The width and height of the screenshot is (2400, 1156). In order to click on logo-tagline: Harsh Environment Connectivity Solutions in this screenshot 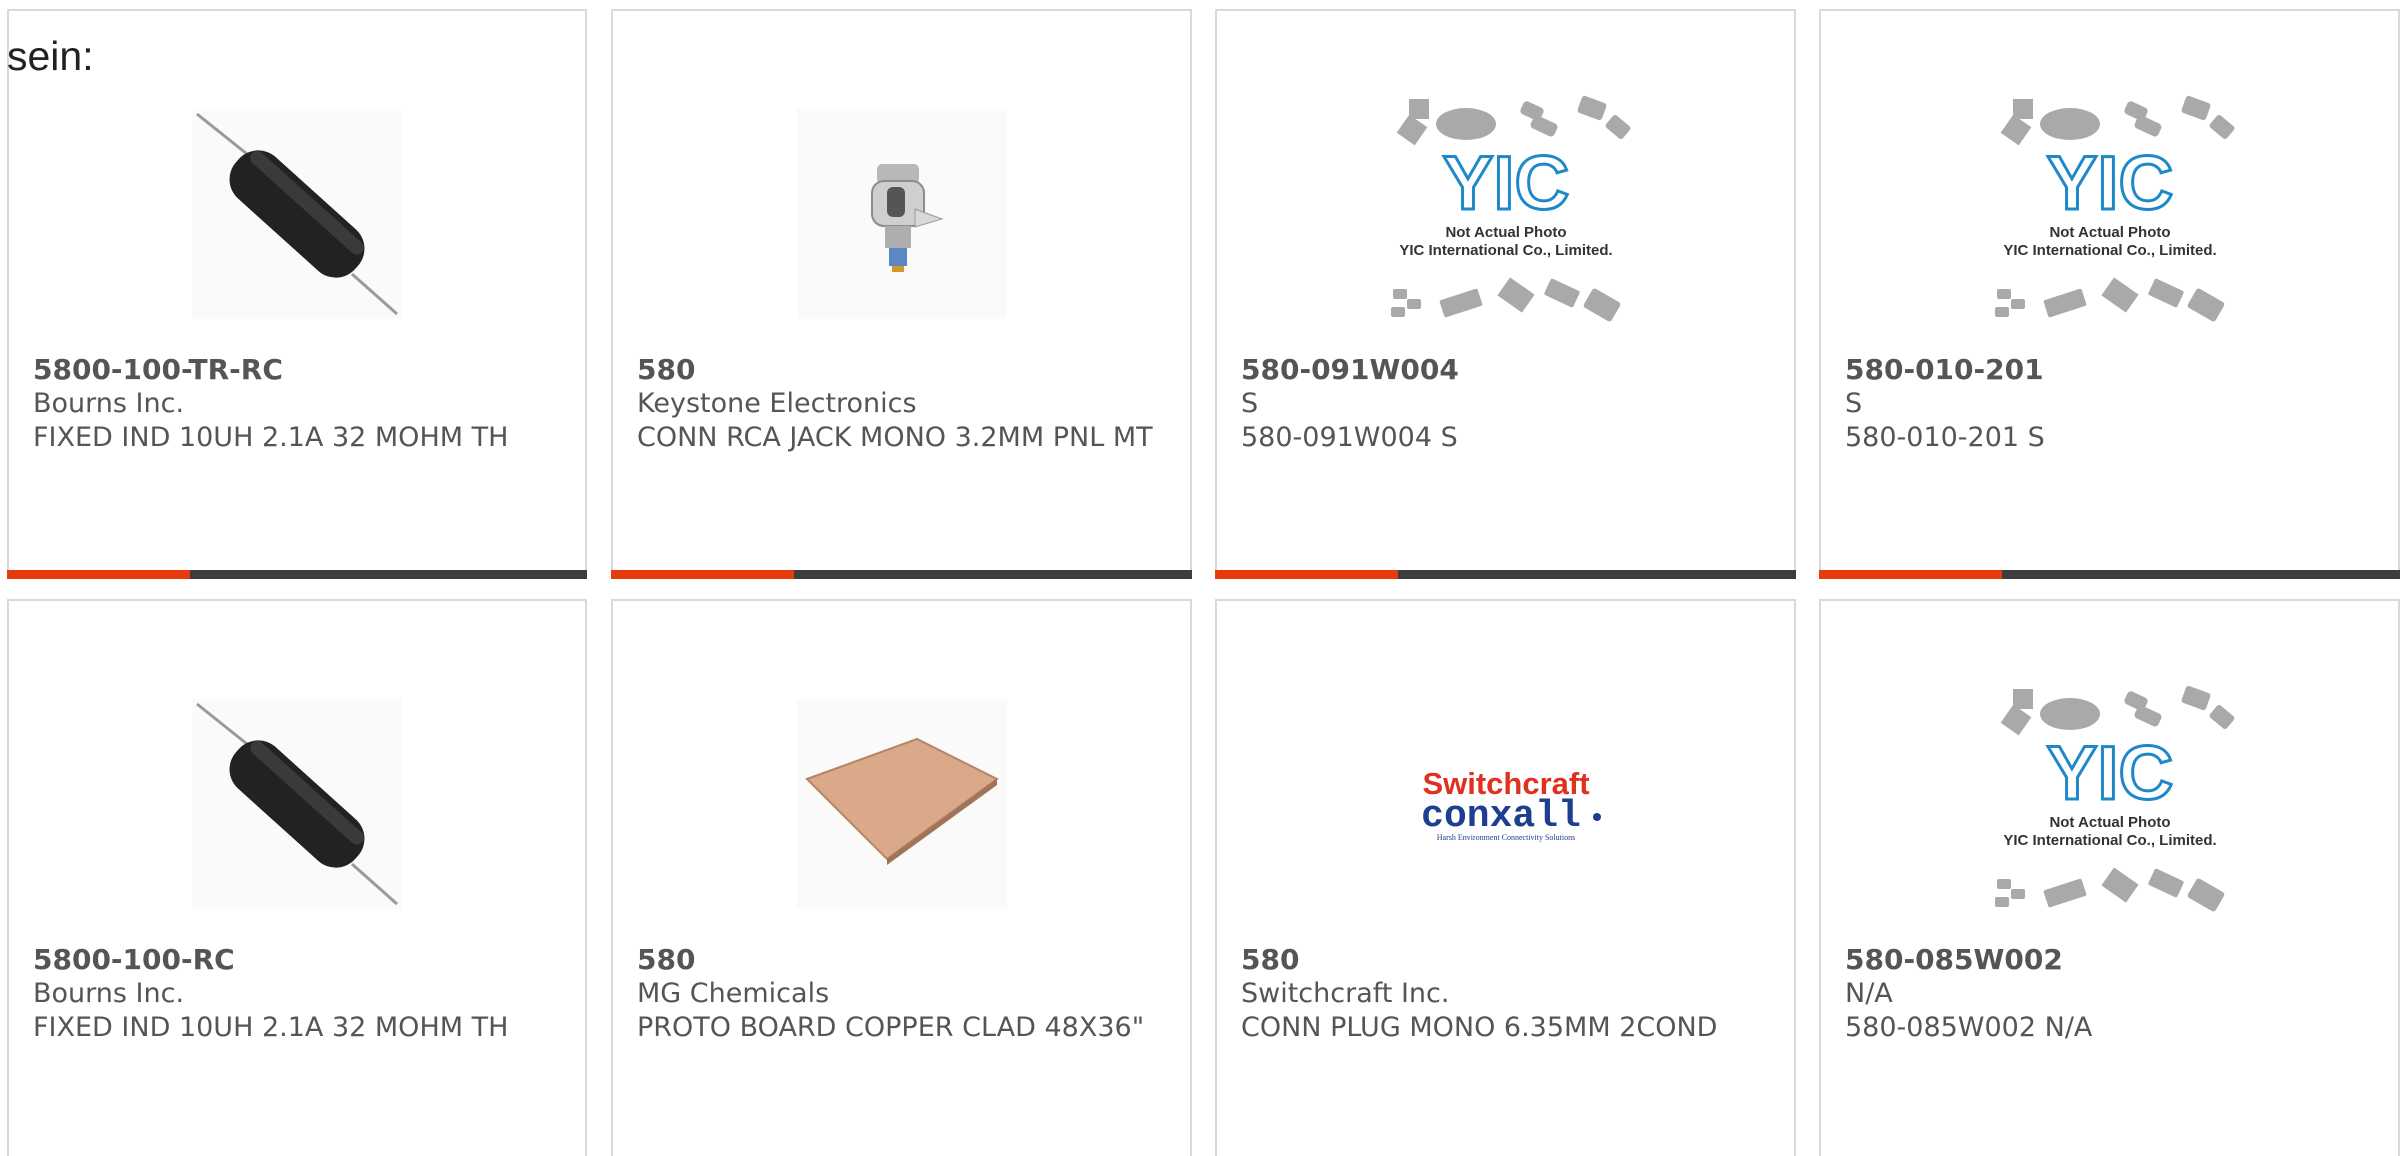, I will do `click(1505, 837)`.